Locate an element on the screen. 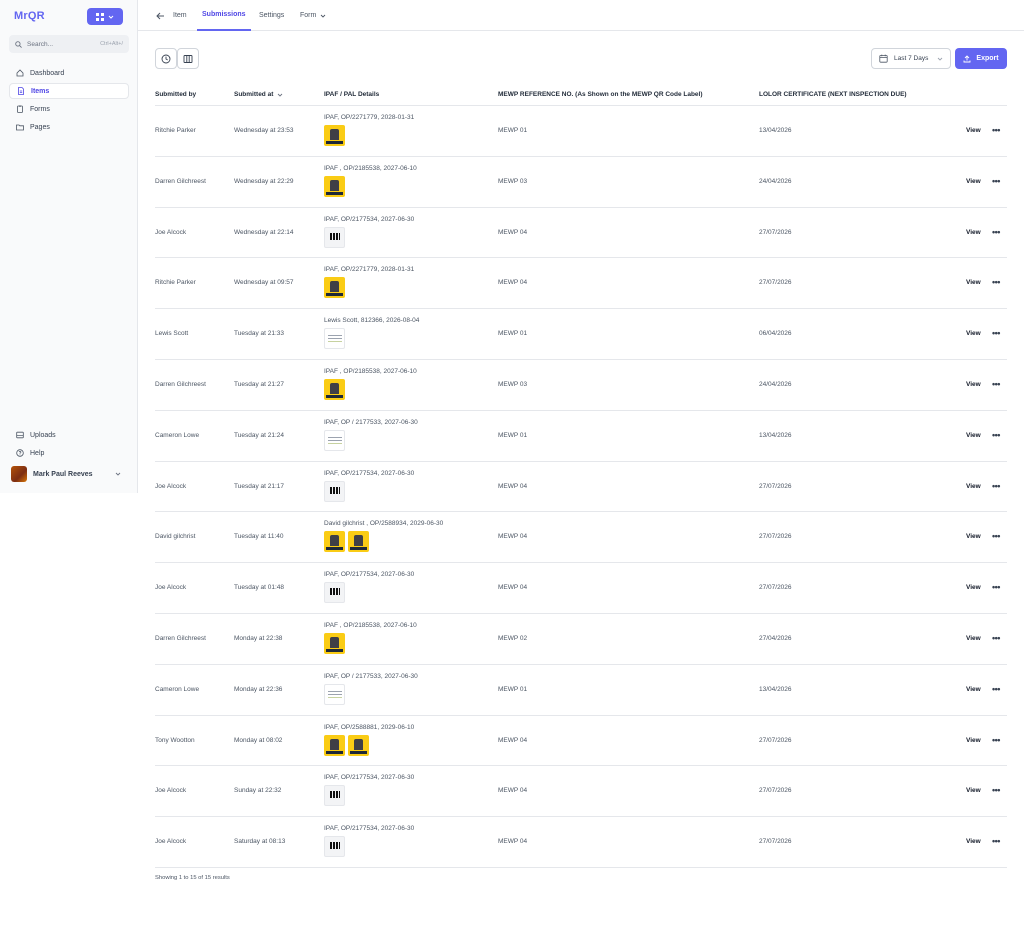  columns-button is located at coordinates (188, 58).